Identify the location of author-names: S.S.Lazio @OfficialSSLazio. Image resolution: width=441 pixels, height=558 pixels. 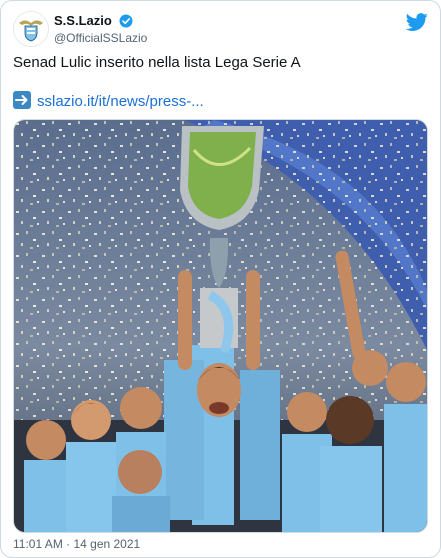
(100, 29).